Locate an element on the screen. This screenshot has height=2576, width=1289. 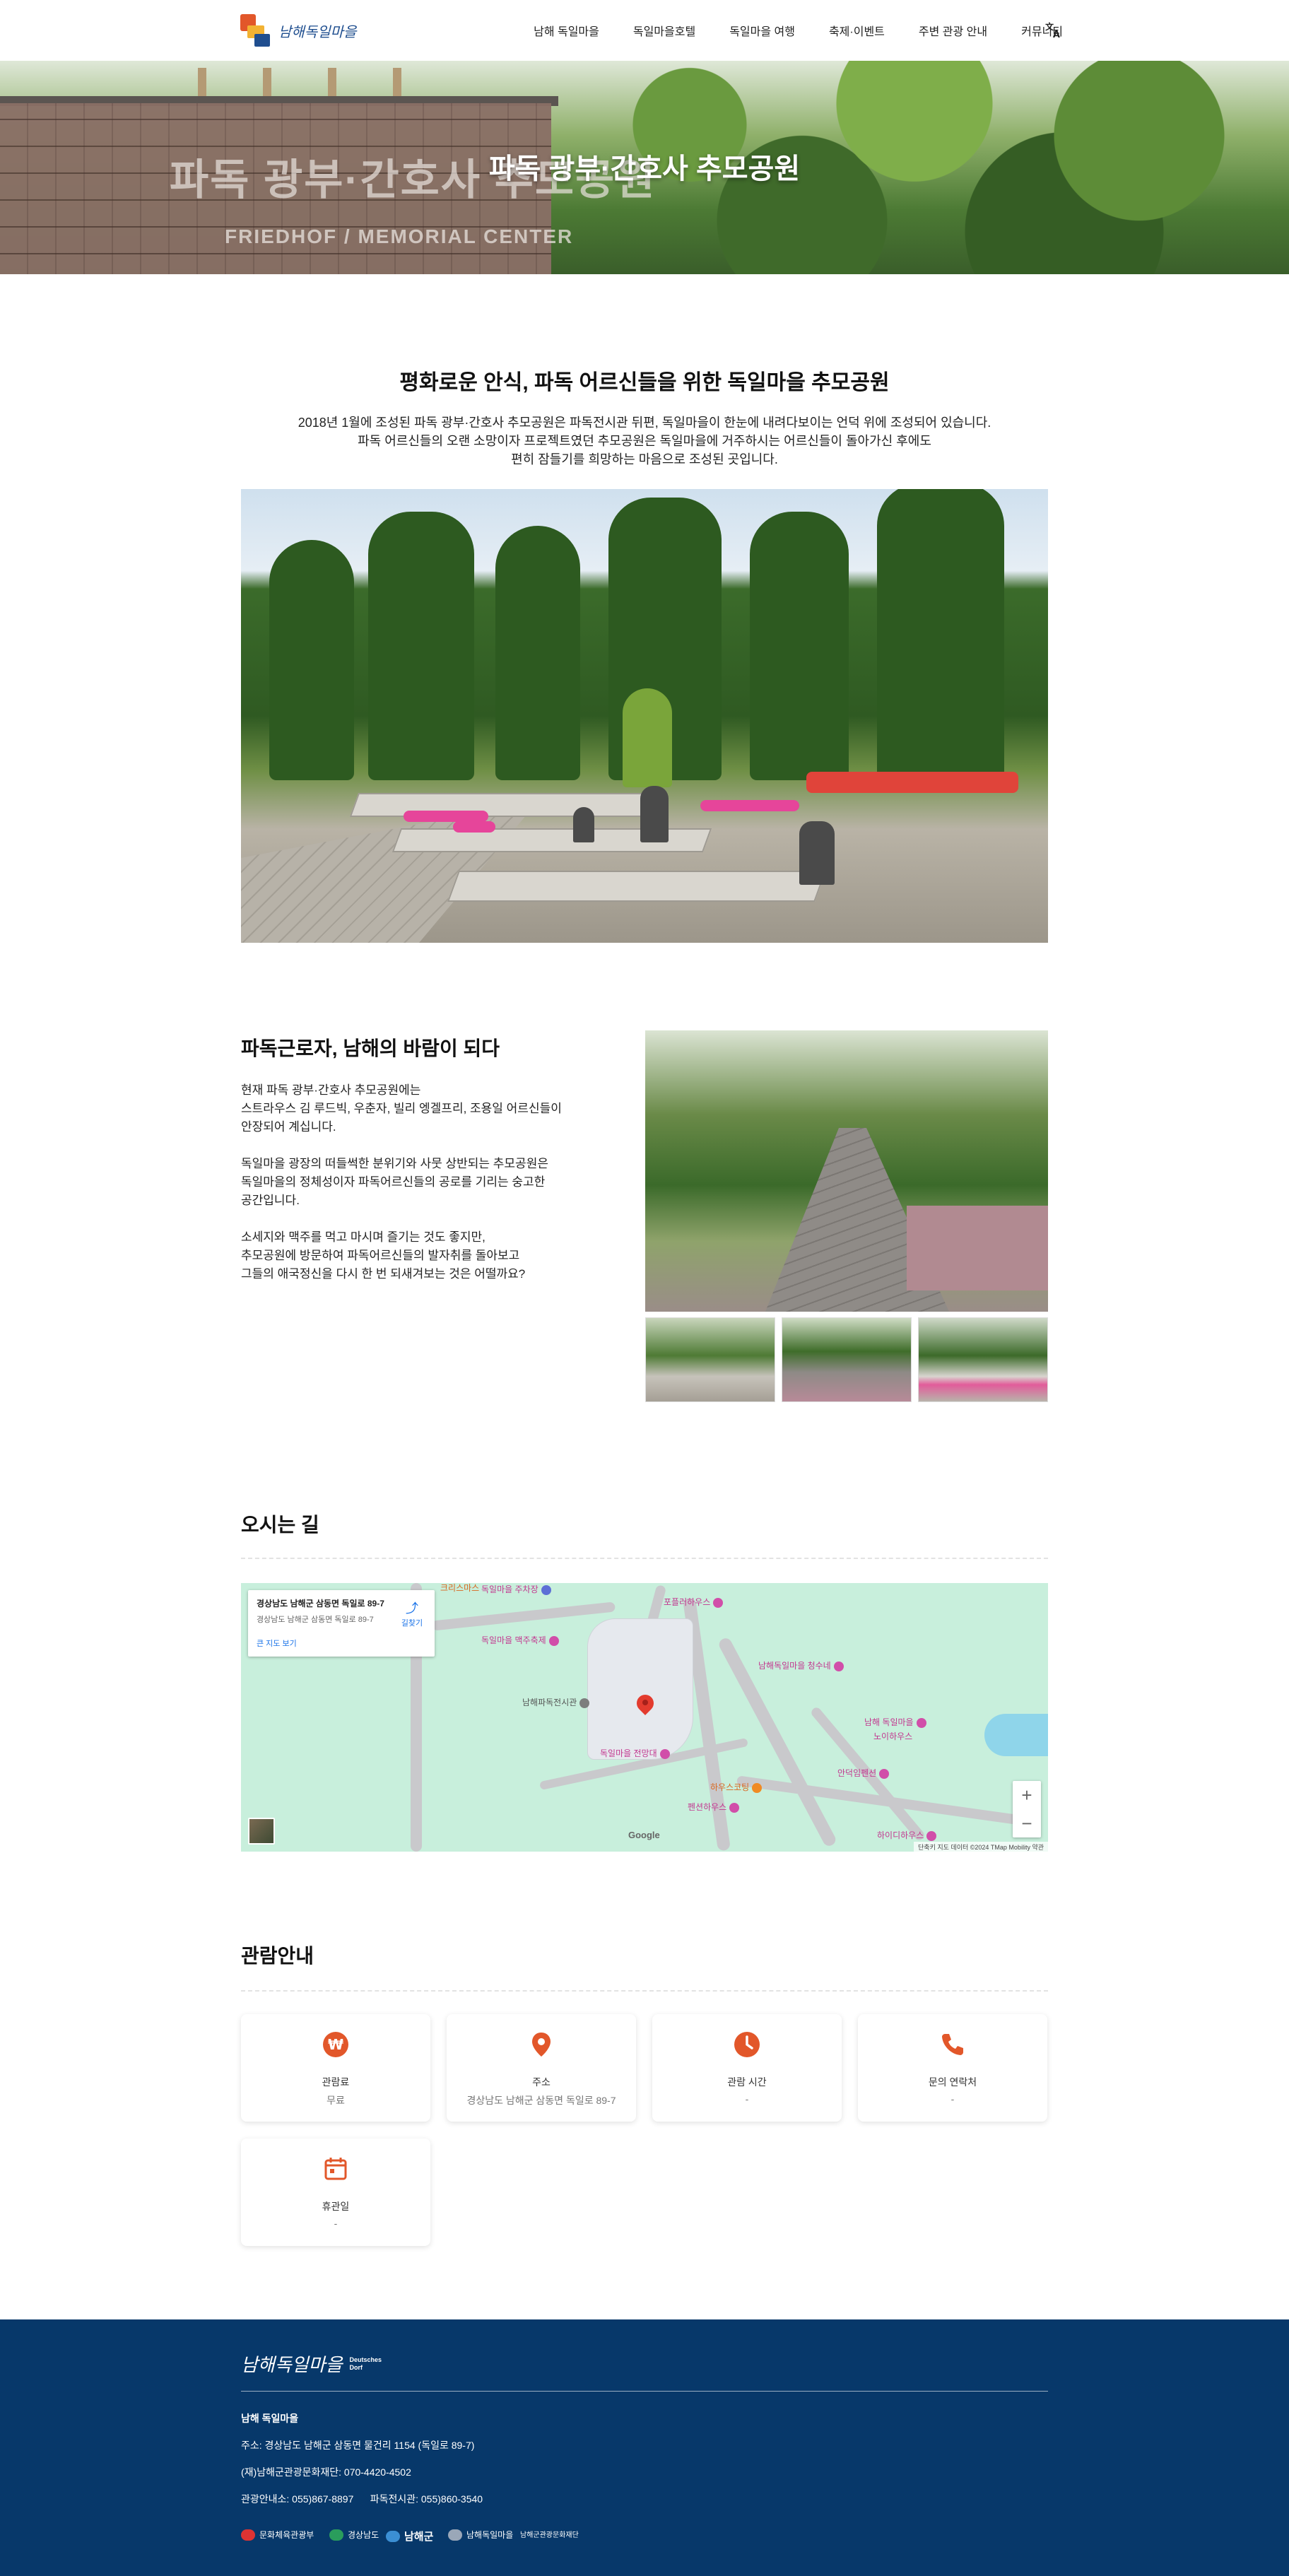
map-poi: 남해독일마을 청수네 is located at coordinates (801, 1665).